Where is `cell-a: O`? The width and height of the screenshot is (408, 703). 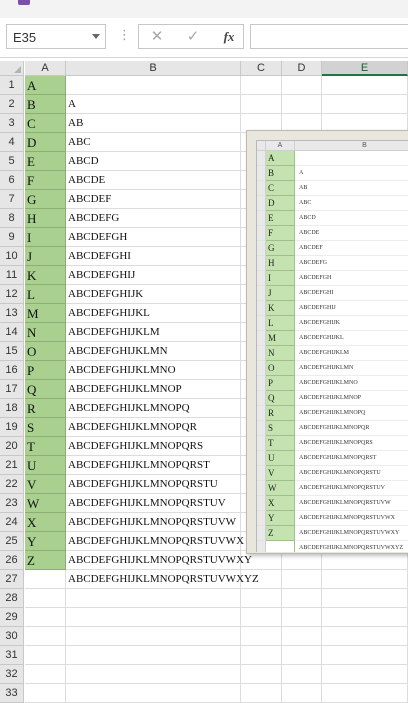 cell-a: O is located at coordinates (45, 351).